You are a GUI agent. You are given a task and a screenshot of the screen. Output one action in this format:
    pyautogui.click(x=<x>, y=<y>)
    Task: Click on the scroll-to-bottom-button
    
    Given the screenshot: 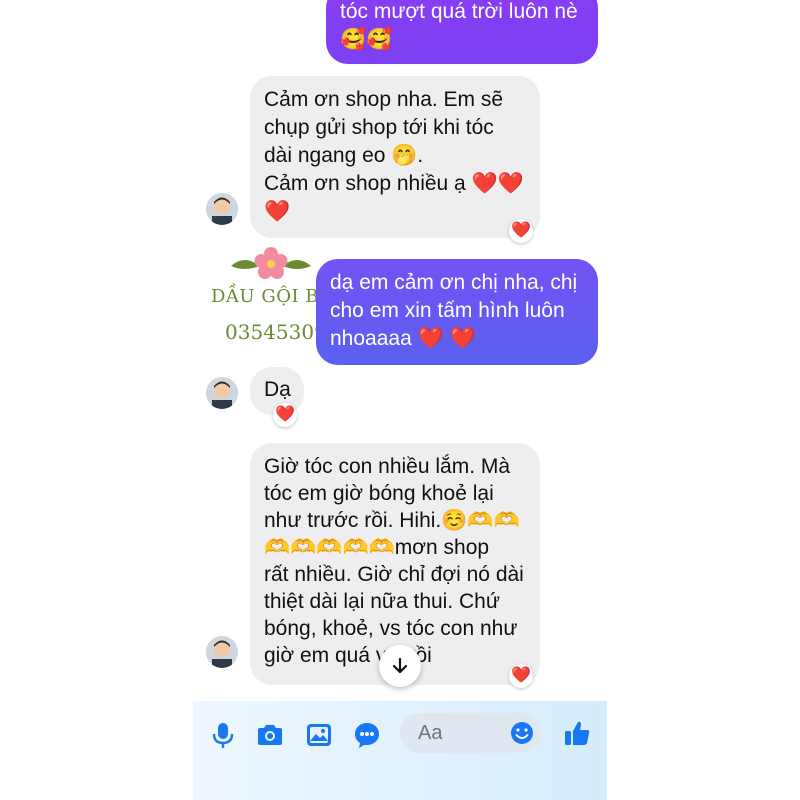 What is the action you would take?
    pyautogui.click(x=400, y=666)
    